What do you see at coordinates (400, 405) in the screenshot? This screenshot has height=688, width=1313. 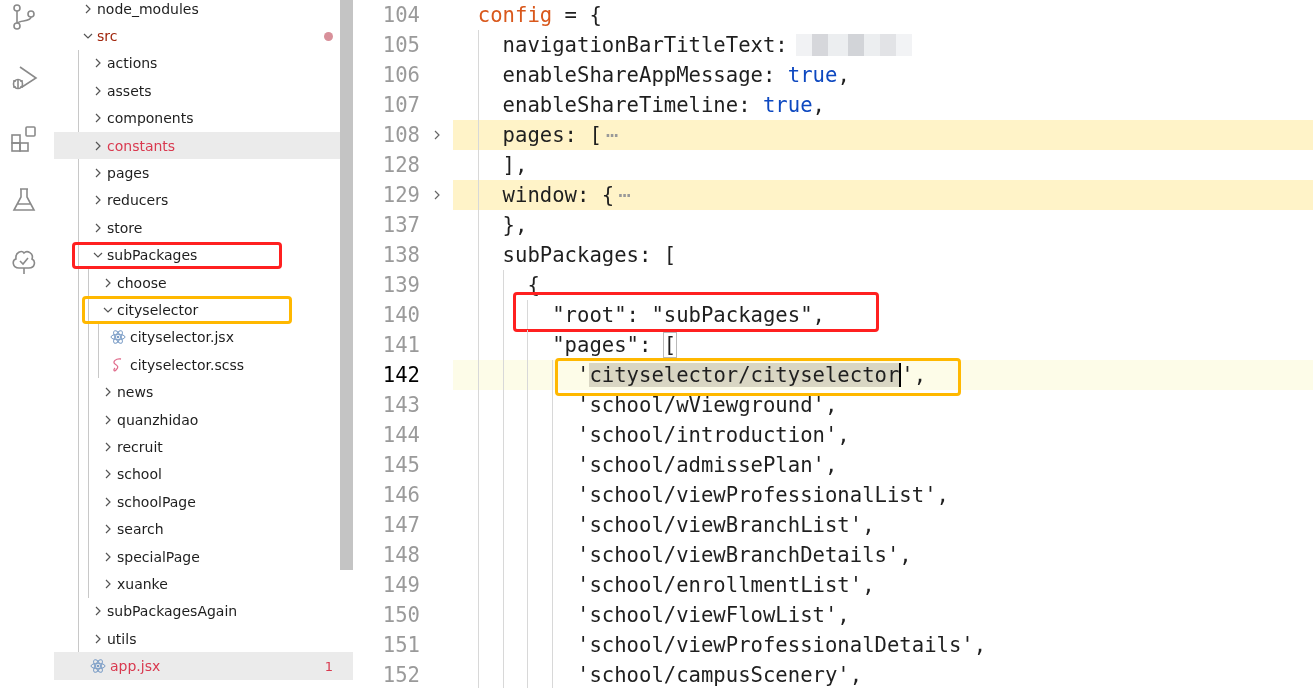 I see `line-number: 143` at bounding box center [400, 405].